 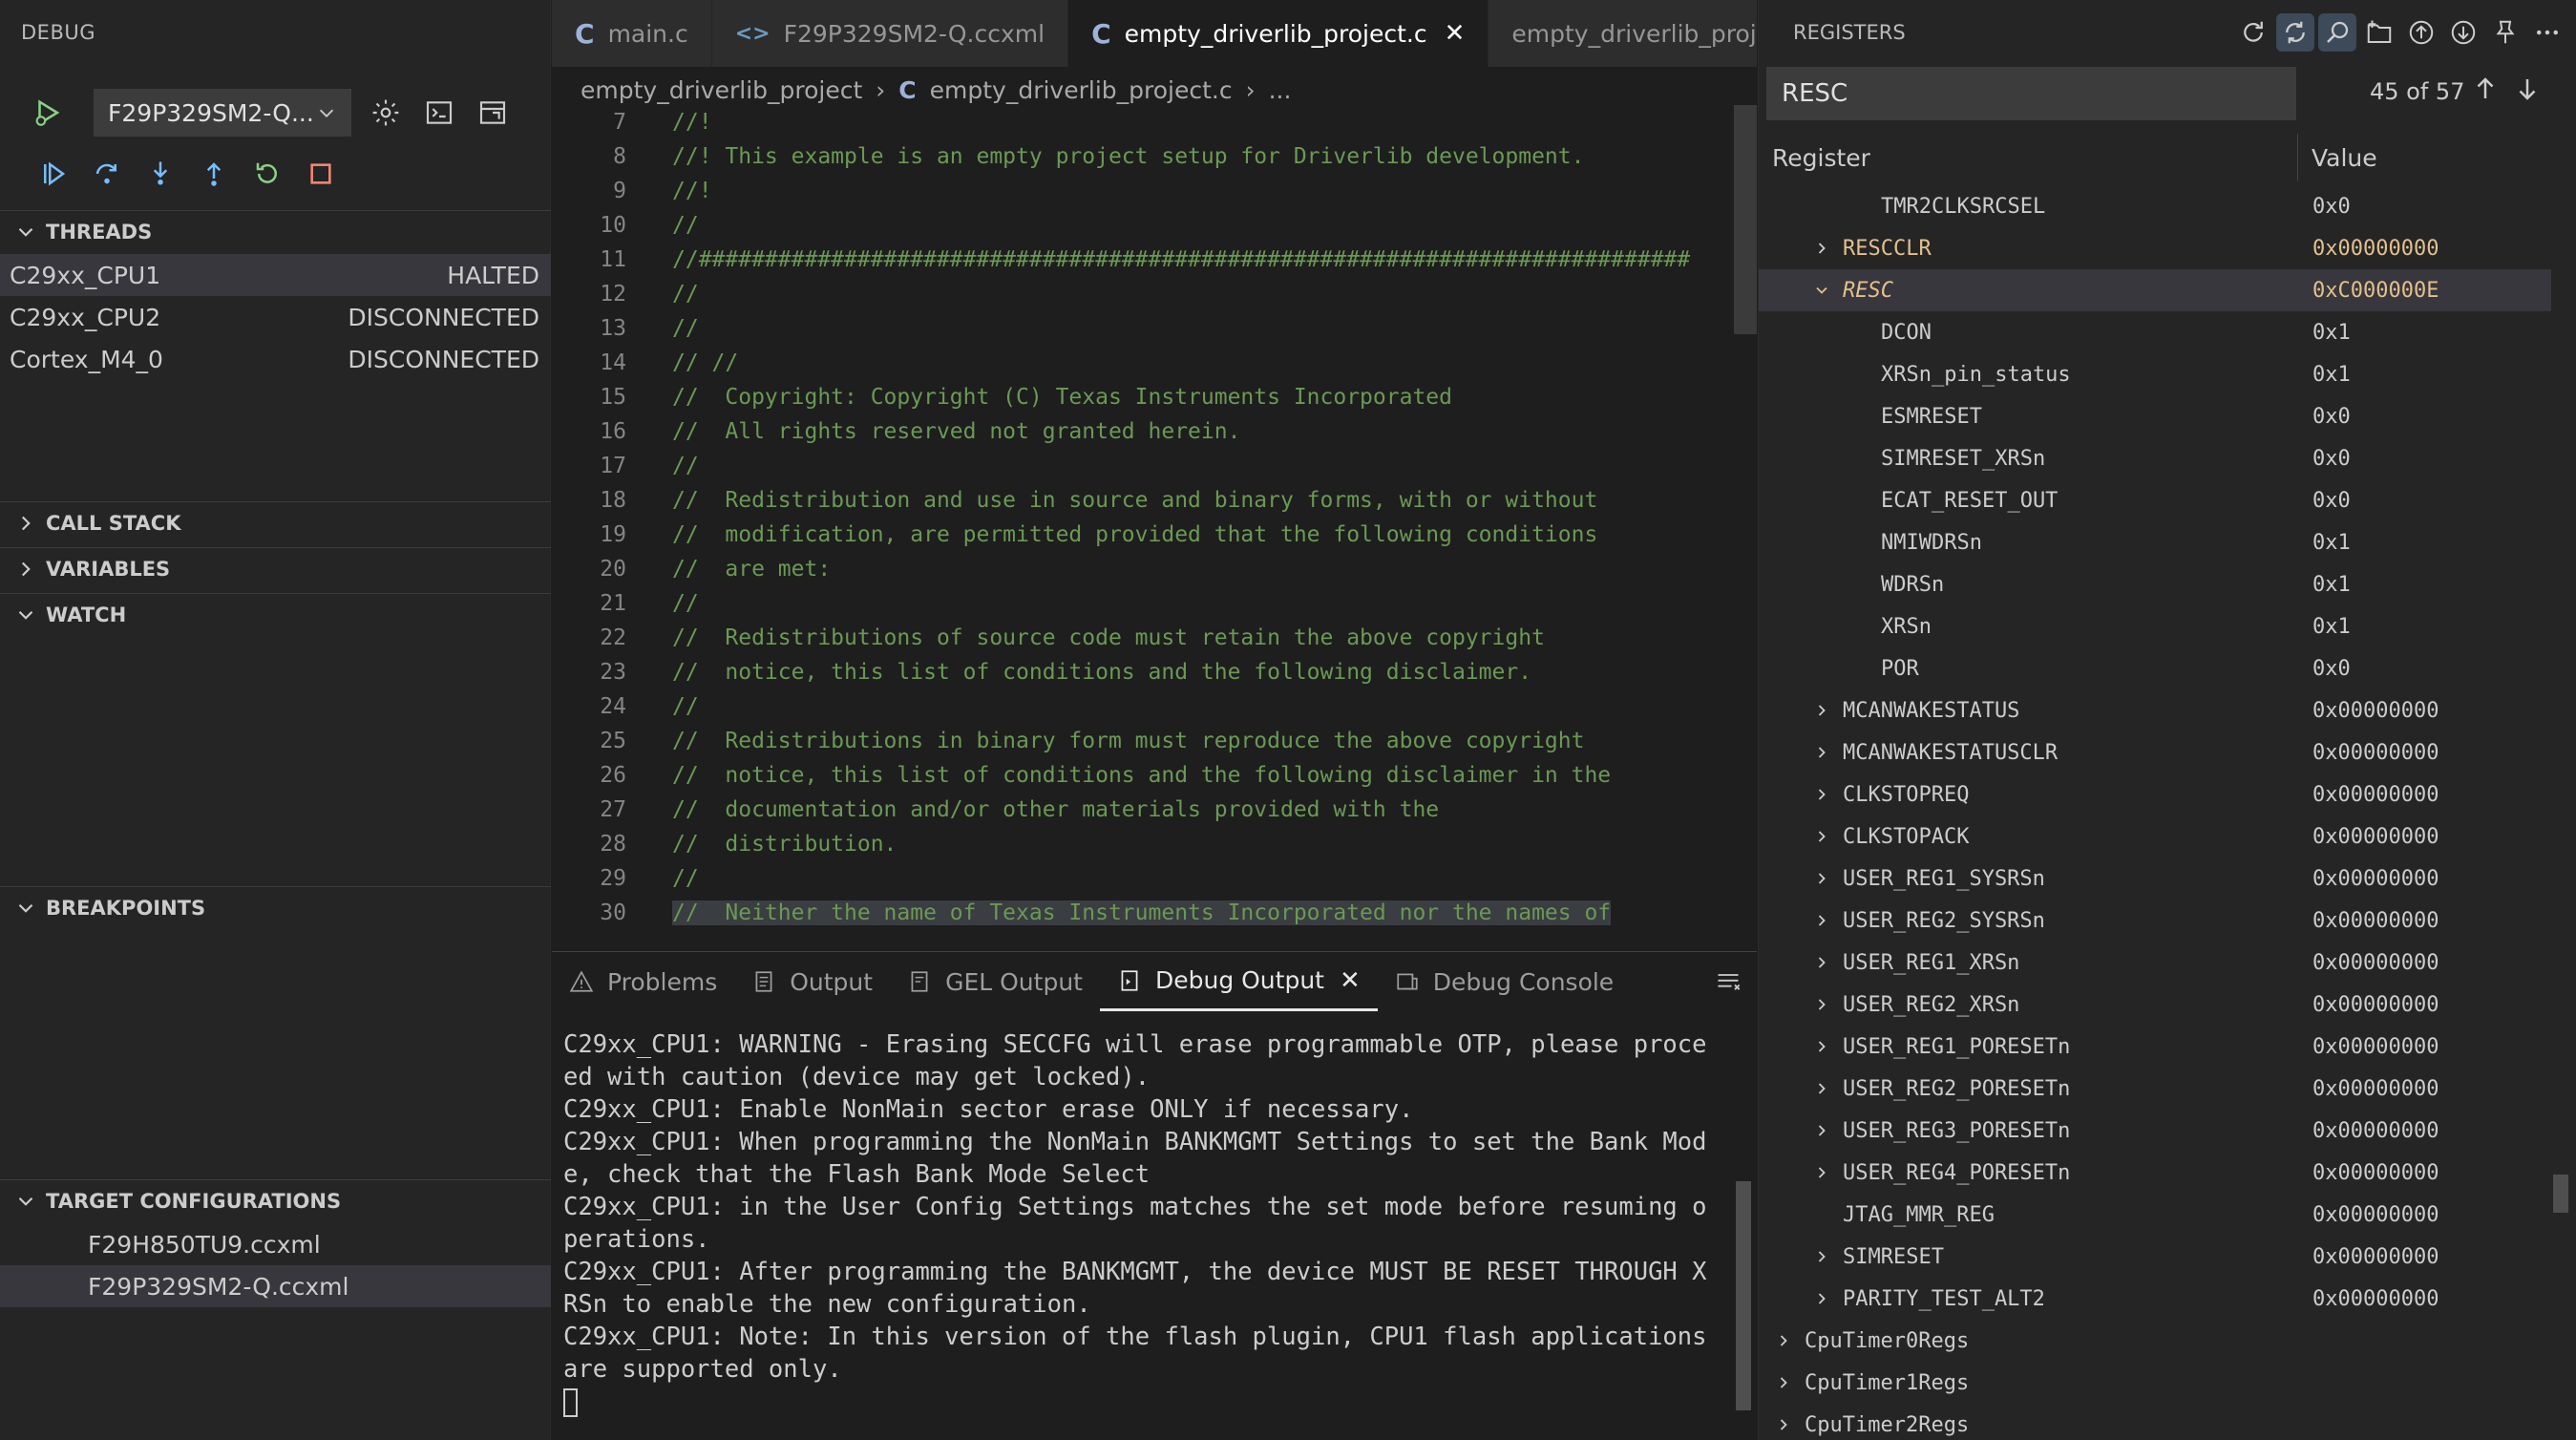 I want to click on thread-row: Cortex_M4_0 DISCONNECTED, so click(x=275, y=359).